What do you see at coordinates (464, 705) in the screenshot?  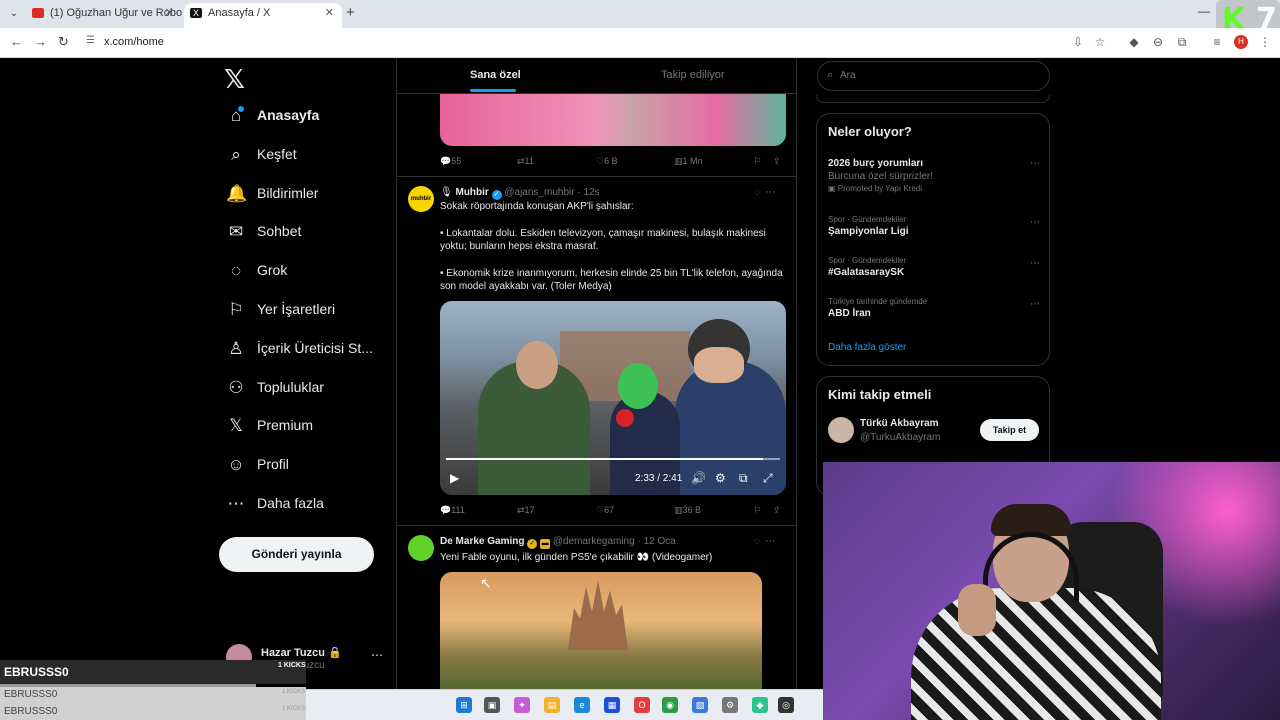 I see `windows-start-icon: ⊞` at bounding box center [464, 705].